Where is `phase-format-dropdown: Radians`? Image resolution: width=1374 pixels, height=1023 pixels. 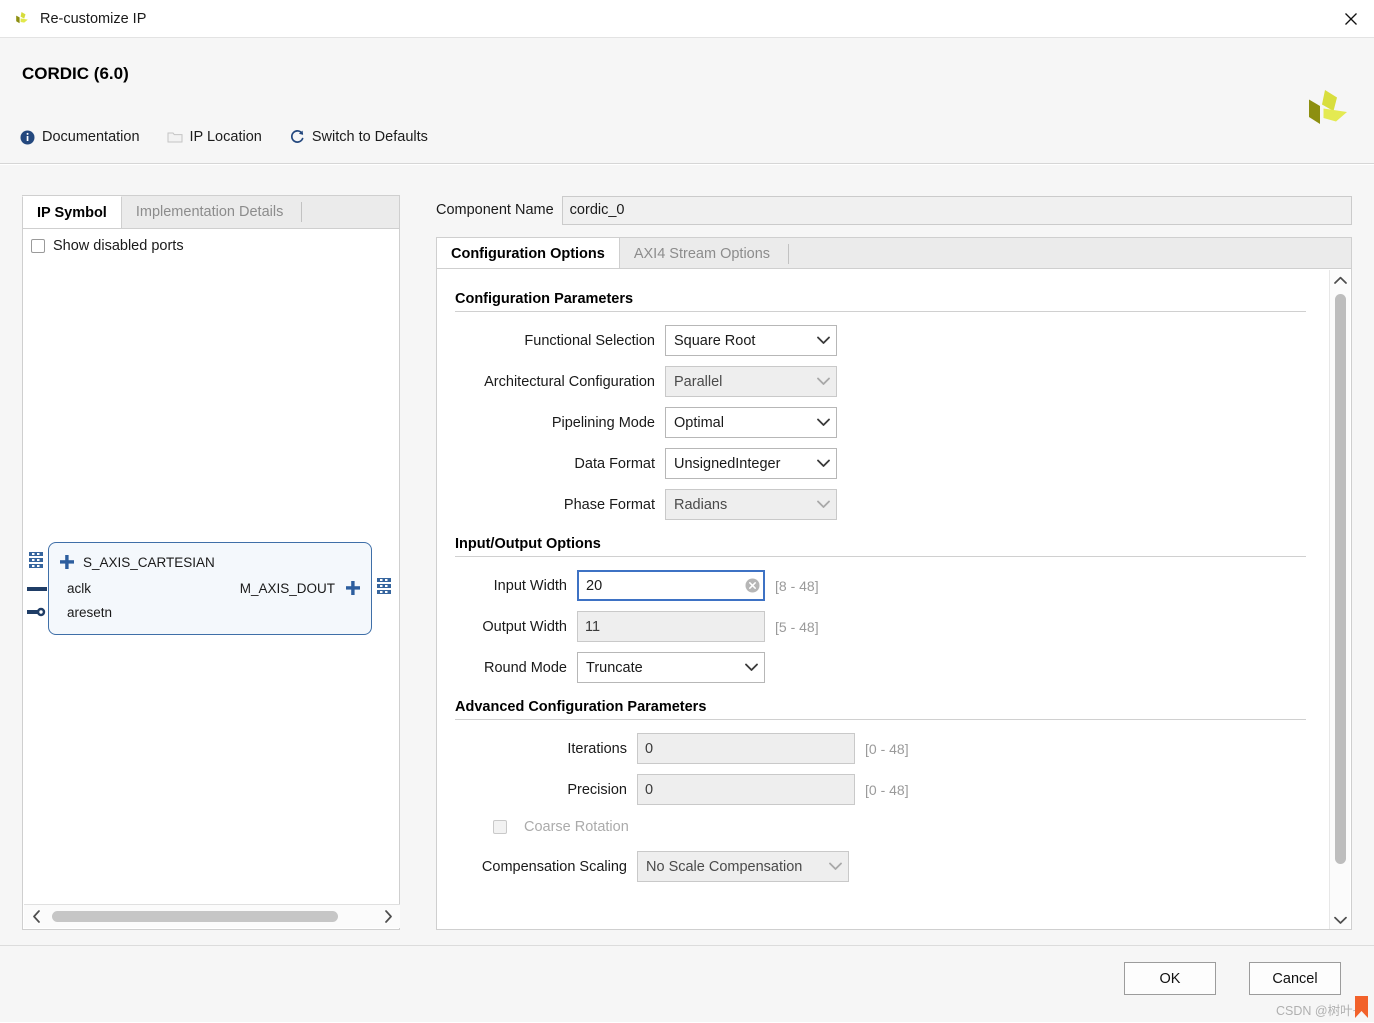
phase-format-dropdown: Radians is located at coordinates (751, 504).